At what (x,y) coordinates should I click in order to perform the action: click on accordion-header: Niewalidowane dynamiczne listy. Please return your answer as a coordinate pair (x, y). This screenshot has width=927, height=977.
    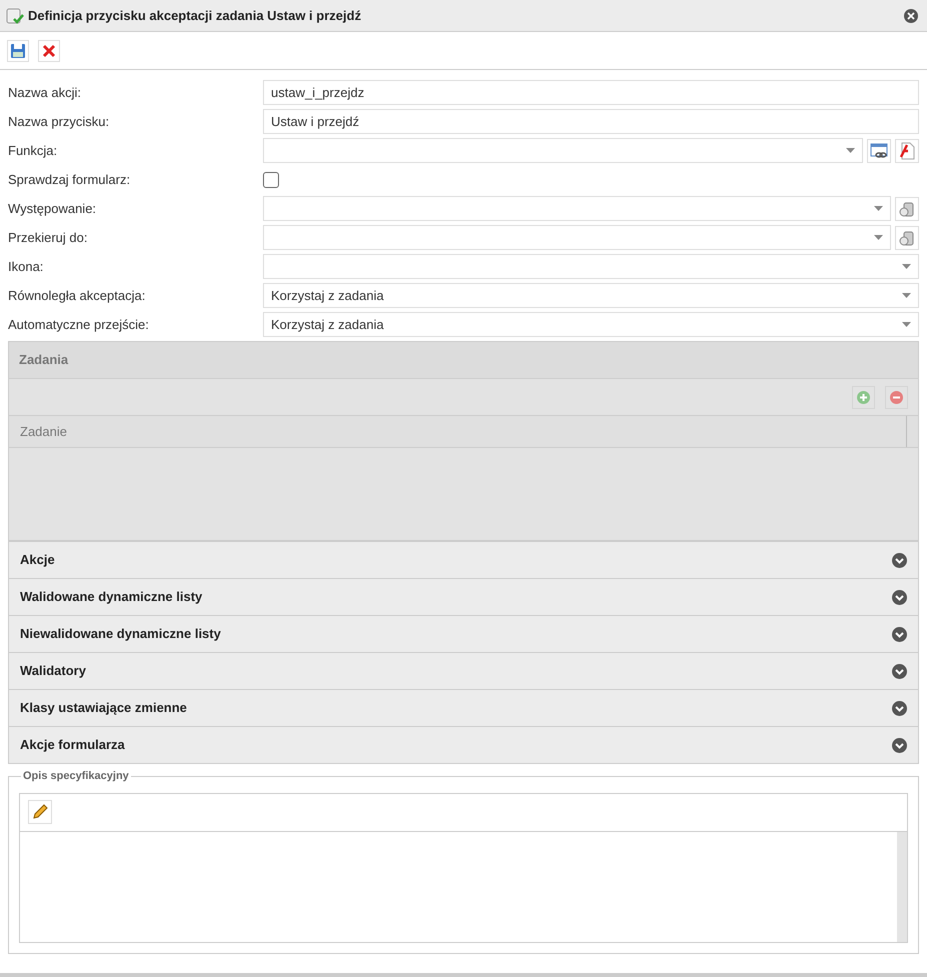
    Looking at the image, I should click on (463, 633).